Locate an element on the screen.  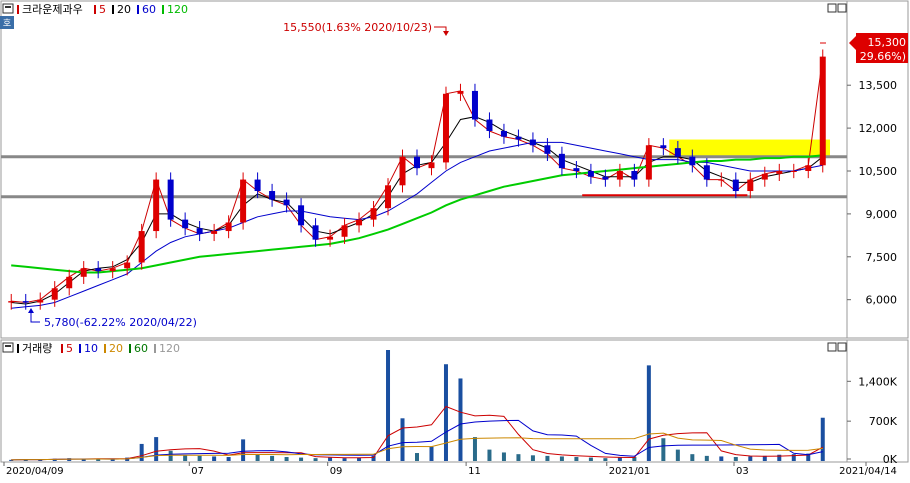
x-tick-label: 03 is located at coordinates (742, 471).